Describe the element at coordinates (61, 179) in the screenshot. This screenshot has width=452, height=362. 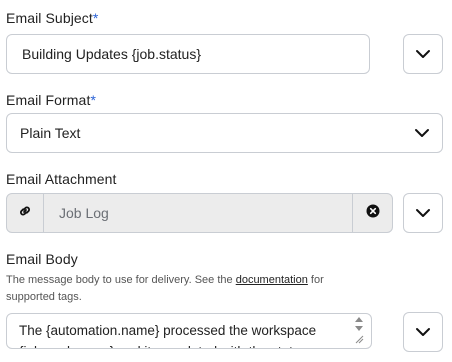
I see `email-attachment-label: Email Attachment` at that location.